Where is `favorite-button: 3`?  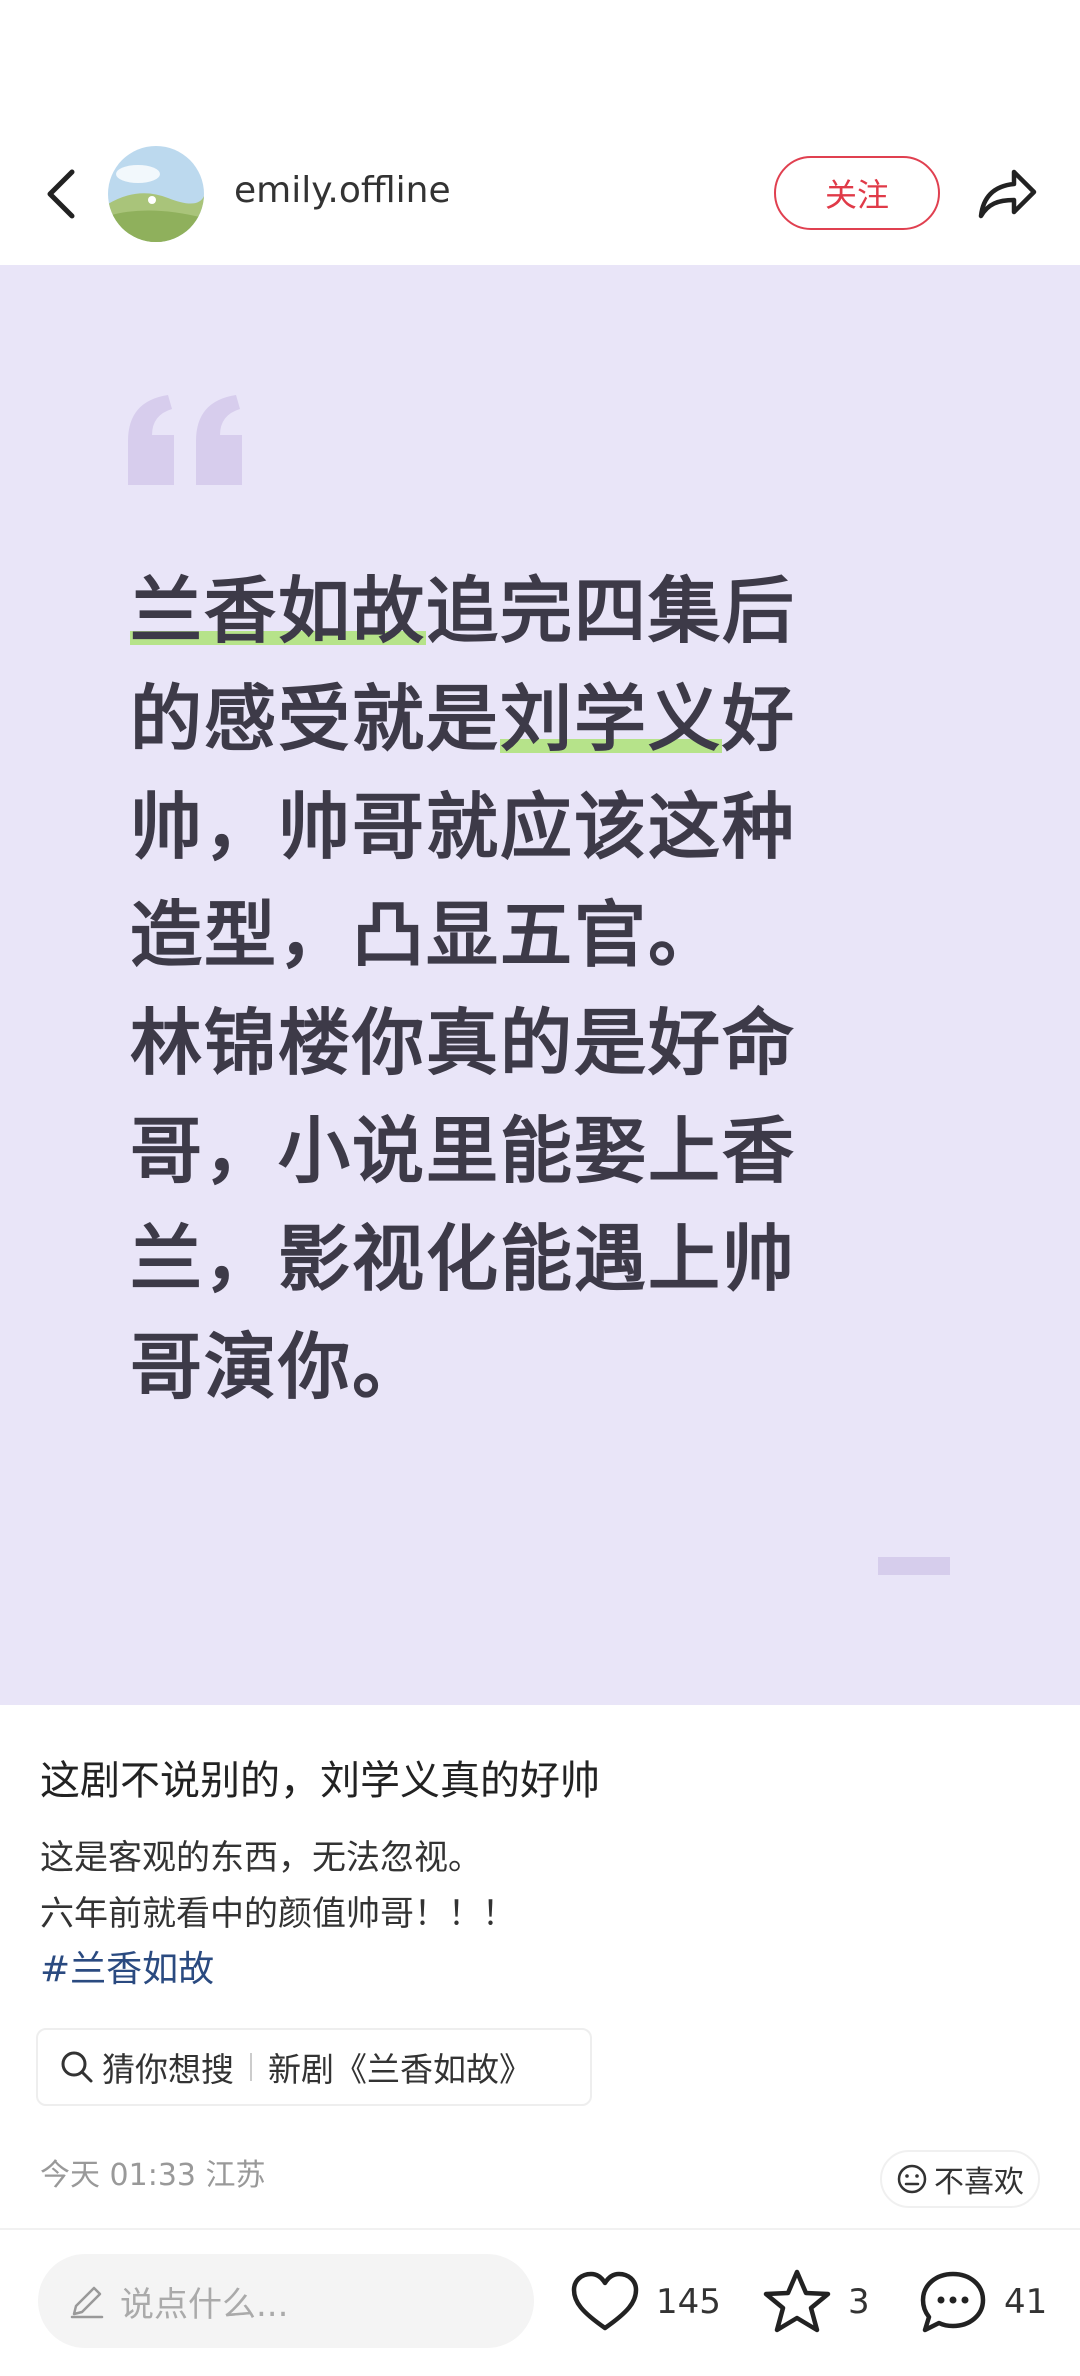 favorite-button: 3 is located at coordinates (816, 2302).